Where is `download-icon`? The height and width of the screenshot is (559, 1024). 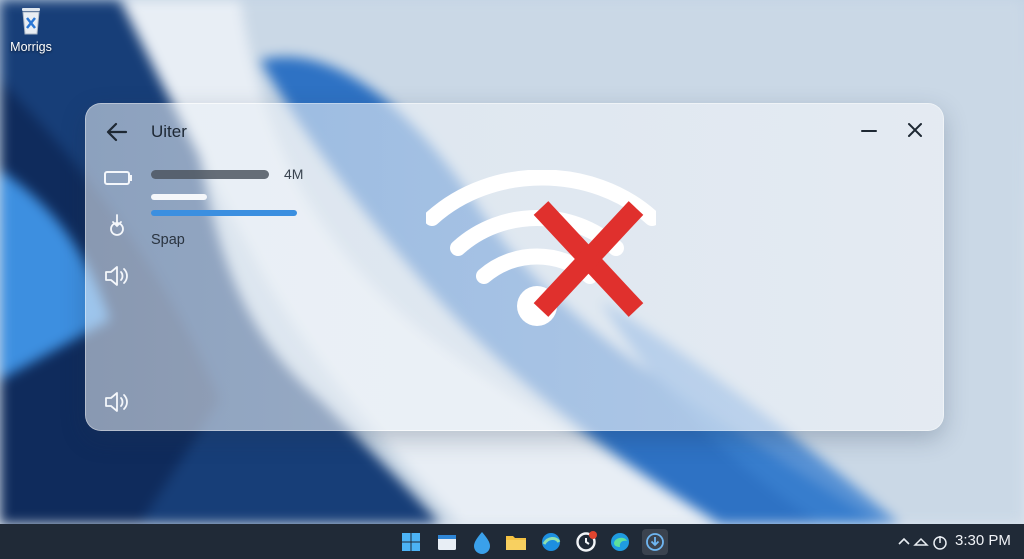 download-icon is located at coordinates (655, 542).